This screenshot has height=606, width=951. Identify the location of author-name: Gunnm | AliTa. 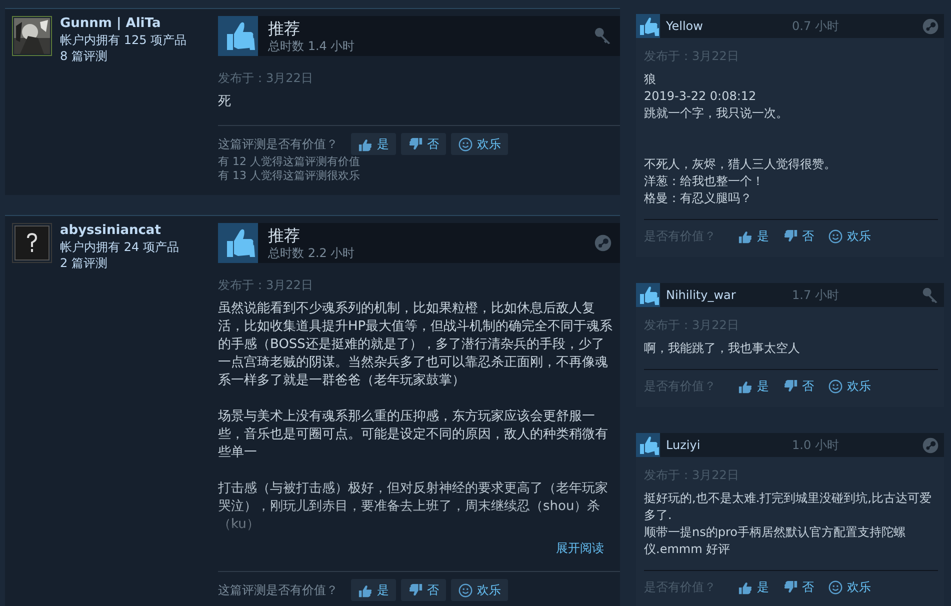
(123, 24).